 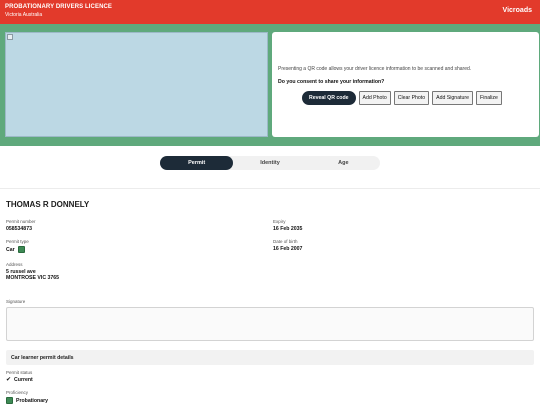 I want to click on signature-field: Signature, so click(x=15, y=301).